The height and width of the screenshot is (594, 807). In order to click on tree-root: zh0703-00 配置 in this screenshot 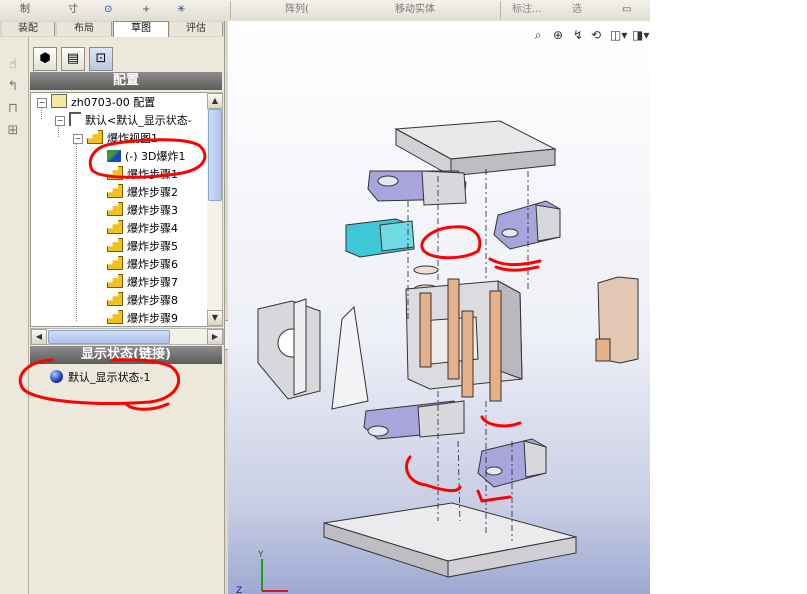, I will do `click(103, 102)`.